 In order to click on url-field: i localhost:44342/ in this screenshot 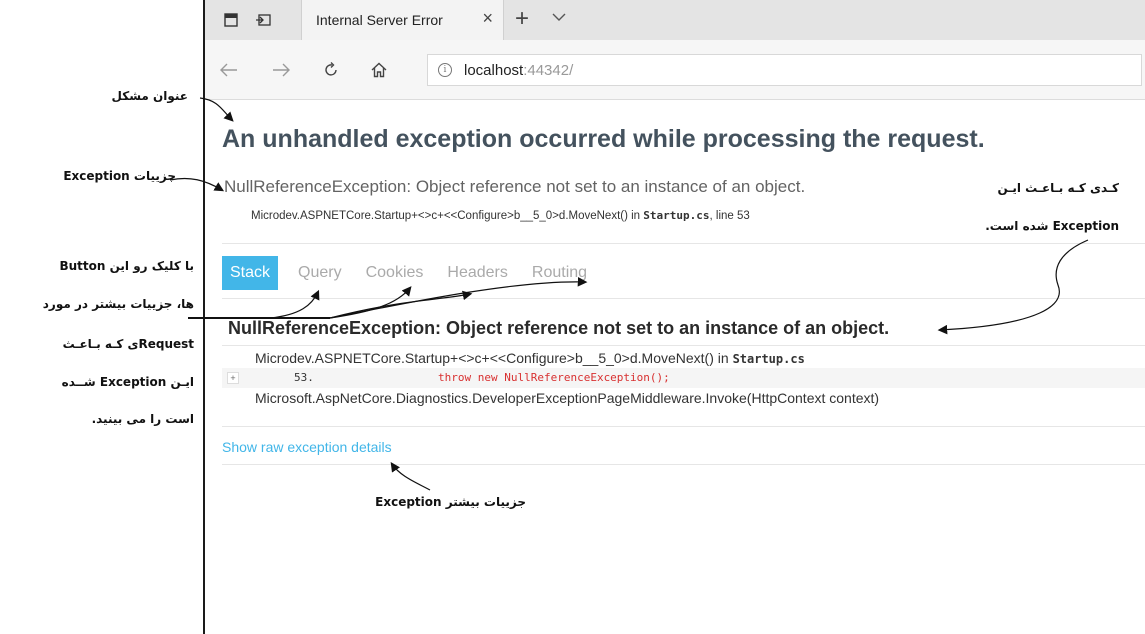, I will do `click(784, 70)`.